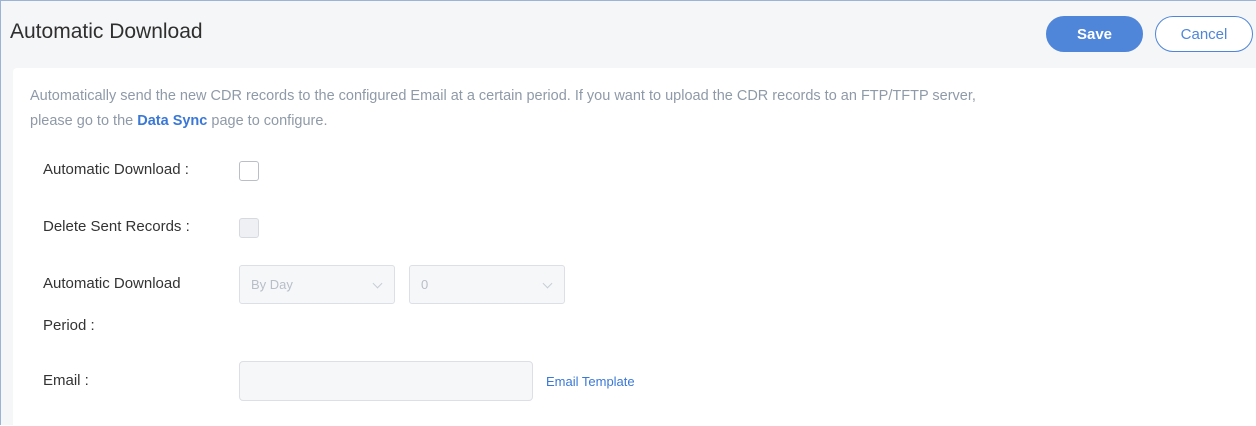  Describe the element at coordinates (106, 31) in the screenshot. I see `page-title: Automatic Download` at that location.